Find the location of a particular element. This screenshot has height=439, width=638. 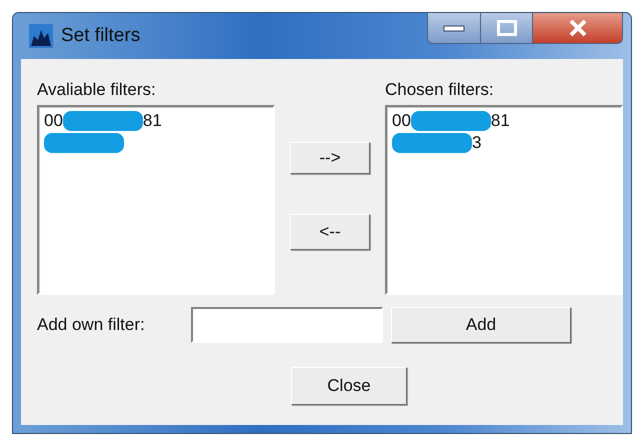

close-icon is located at coordinates (578, 28).